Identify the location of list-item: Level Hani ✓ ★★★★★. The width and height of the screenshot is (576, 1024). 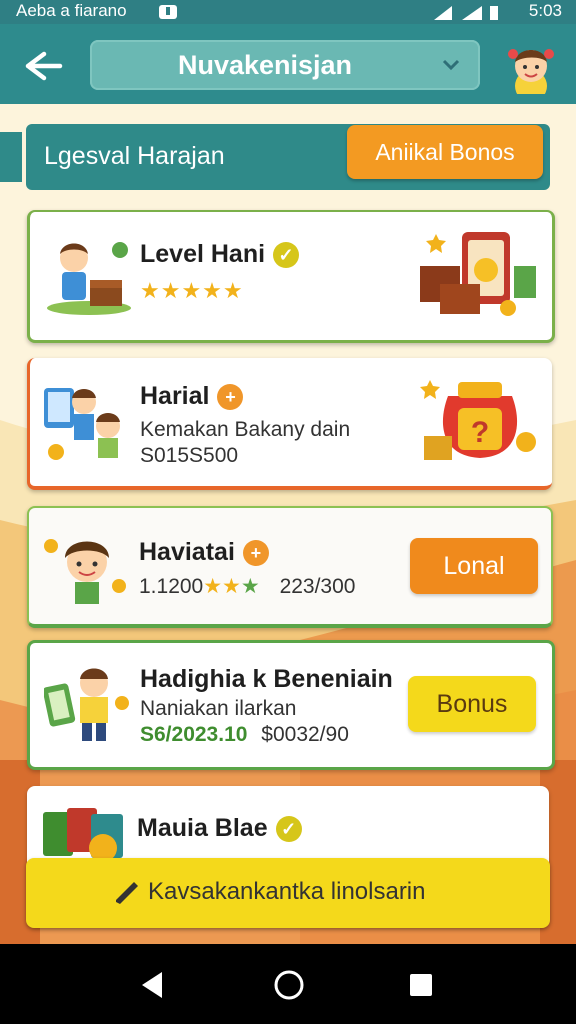
(291, 276).